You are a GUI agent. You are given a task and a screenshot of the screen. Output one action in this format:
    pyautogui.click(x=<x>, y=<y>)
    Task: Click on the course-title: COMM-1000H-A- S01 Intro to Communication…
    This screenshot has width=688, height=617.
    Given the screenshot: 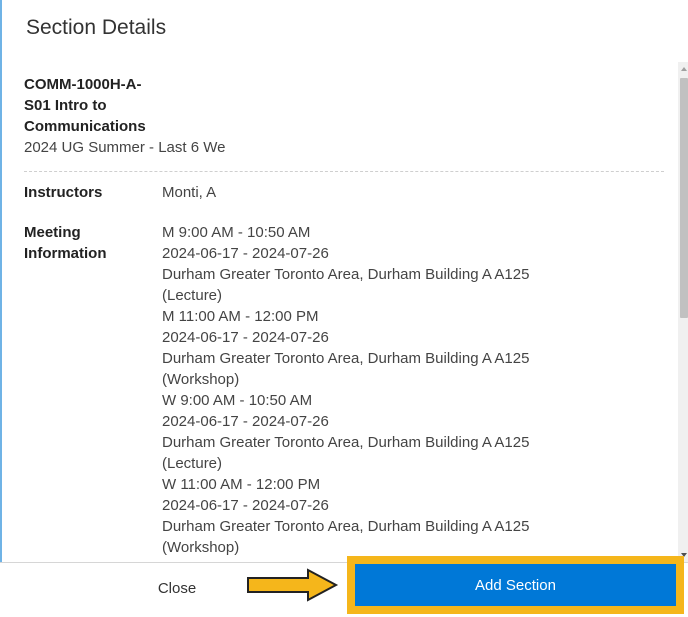 What is the action you would take?
    pyautogui.click(x=104, y=105)
    